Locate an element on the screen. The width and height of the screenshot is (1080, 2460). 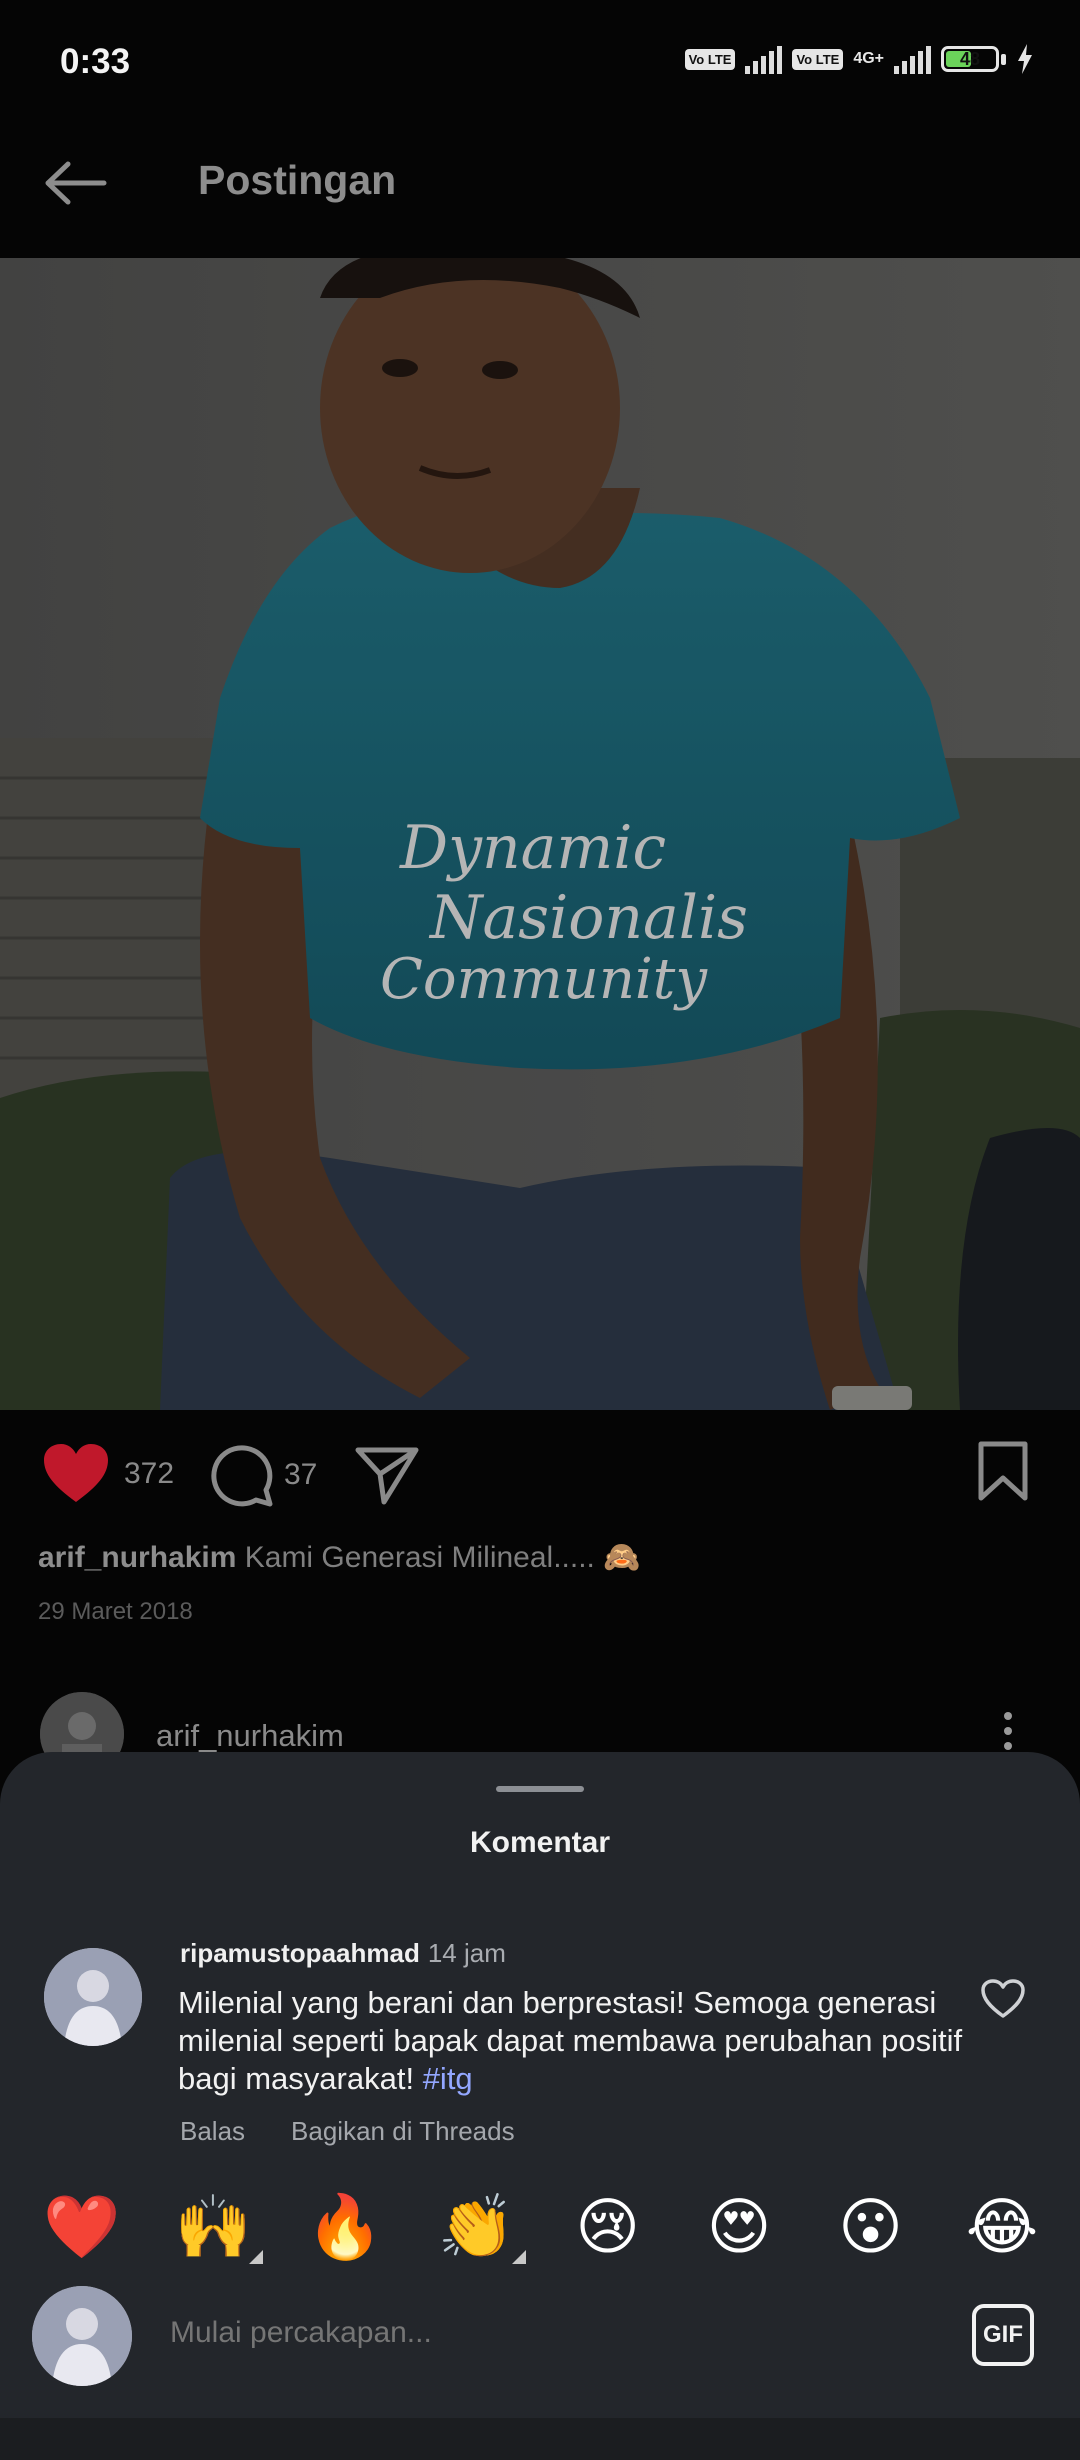
emoji-fire: 🔥 is located at coordinates (345, 2227).